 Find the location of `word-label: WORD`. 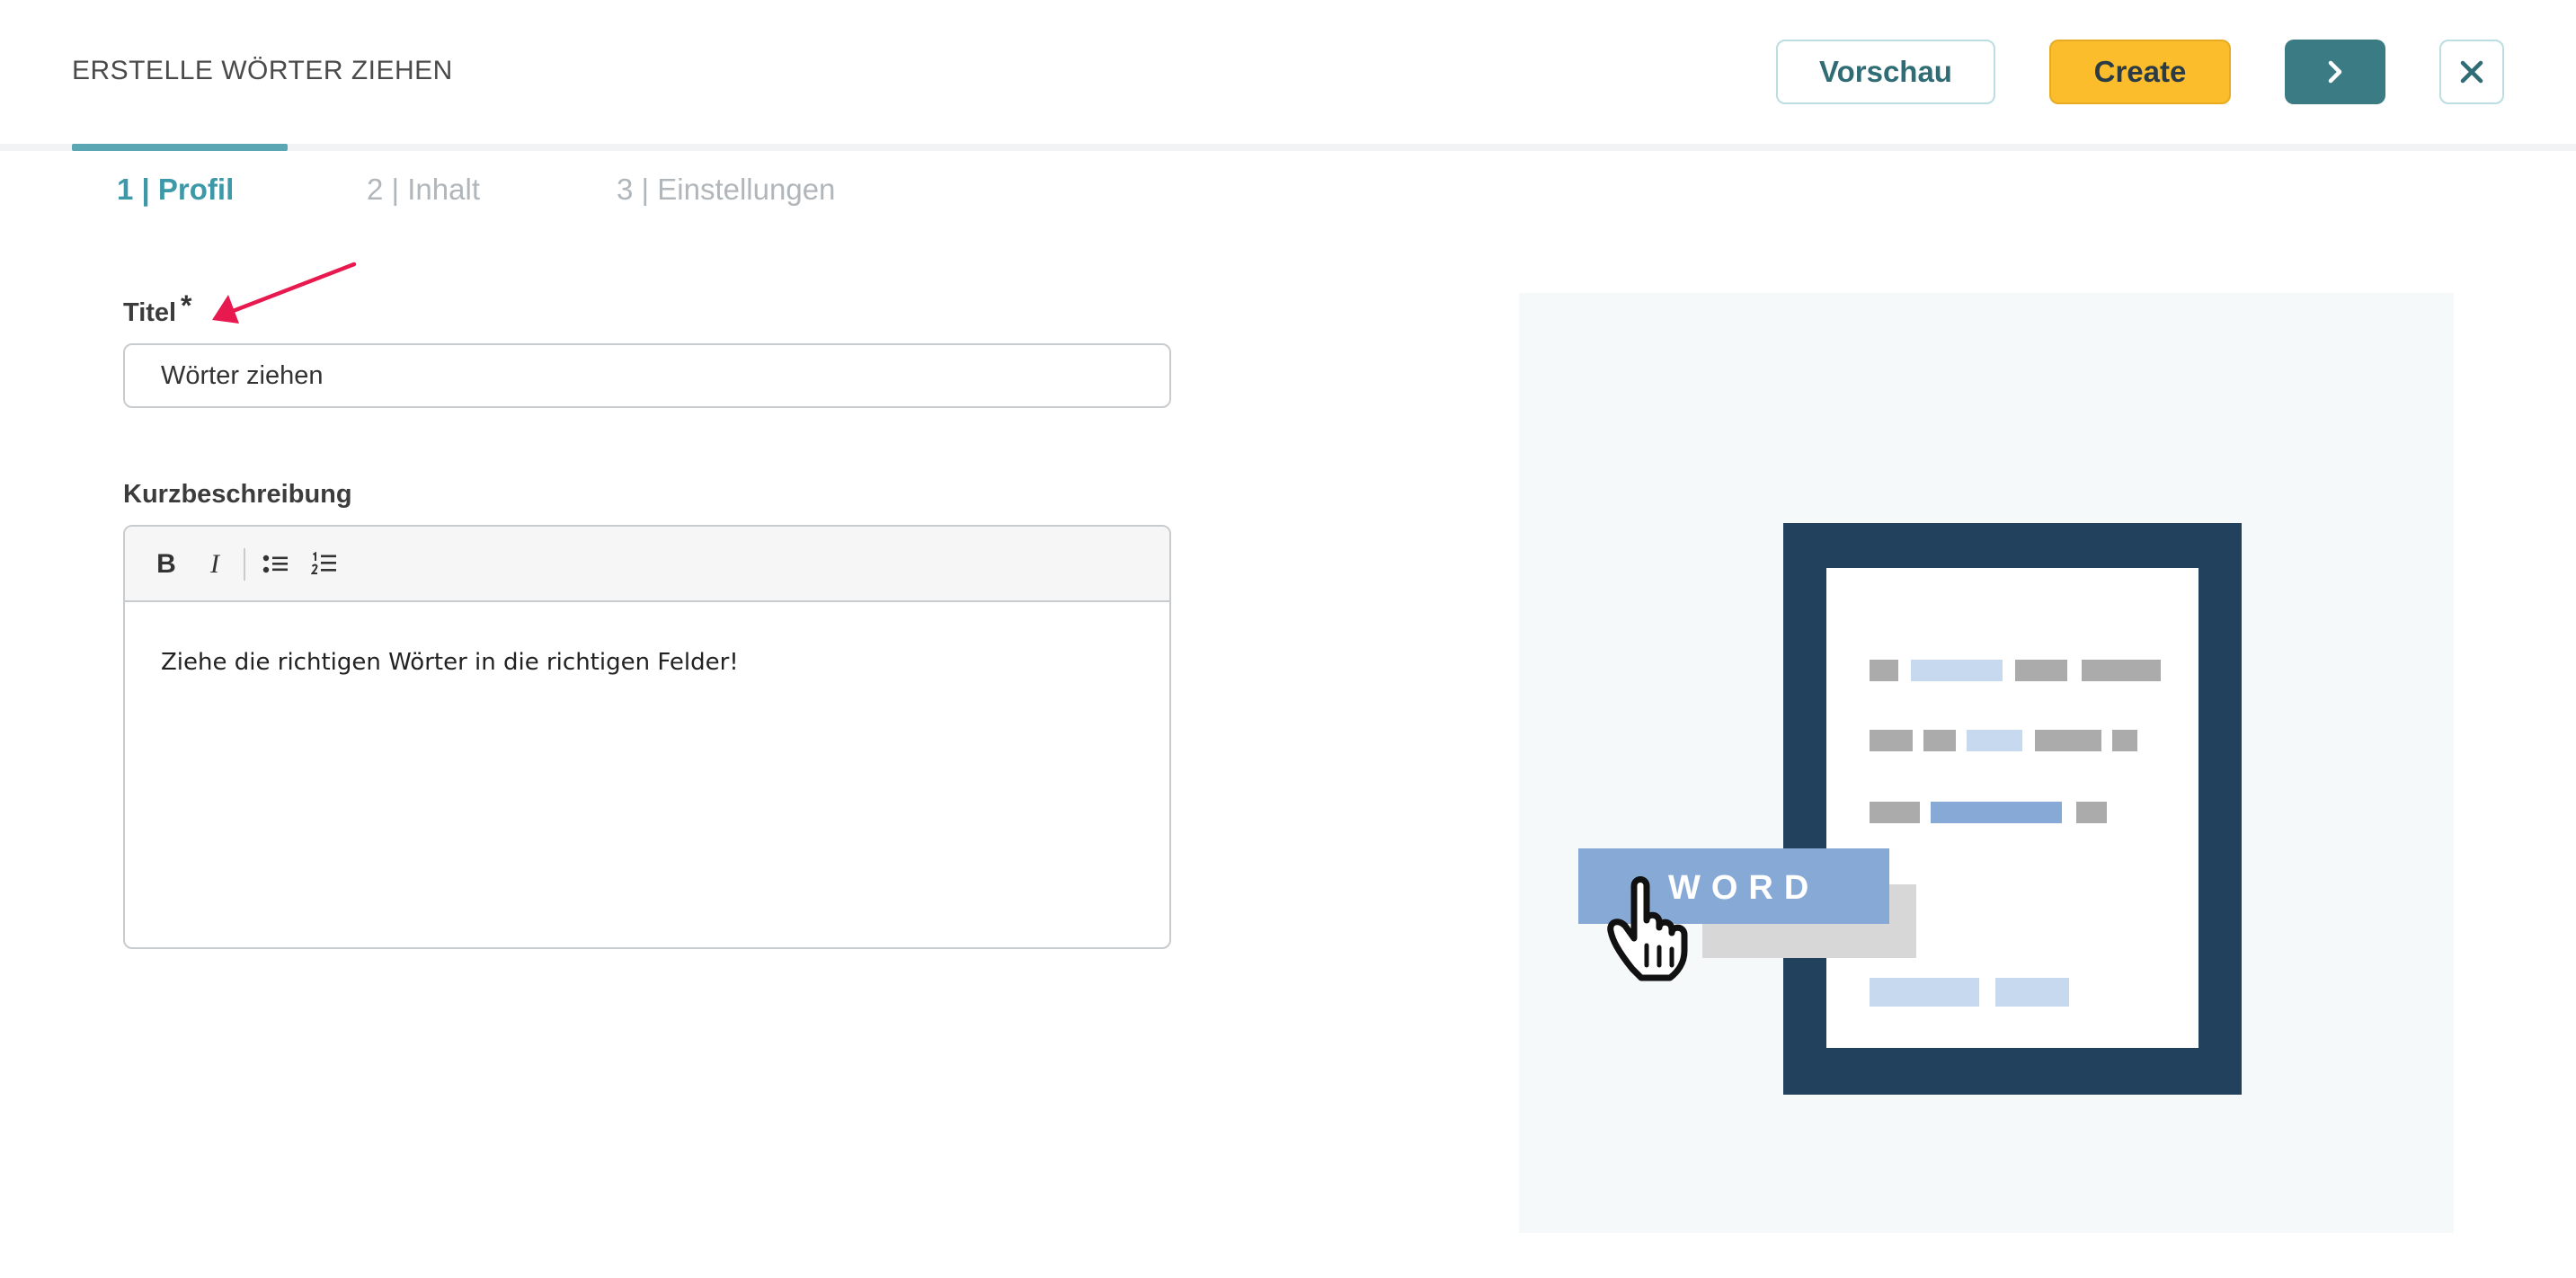

word-label: WORD is located at coordinates (1743, 888).